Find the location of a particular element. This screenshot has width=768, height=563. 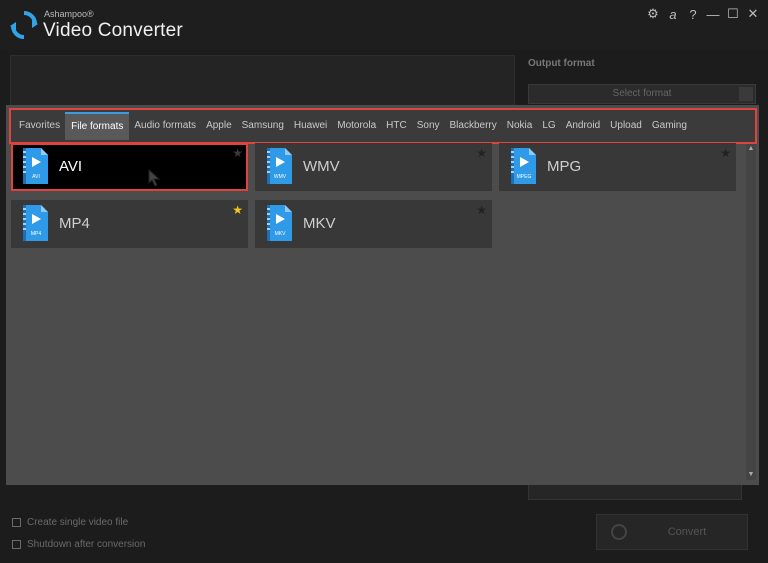

video-file-icon: AVI is located at coordinates (35, 166).